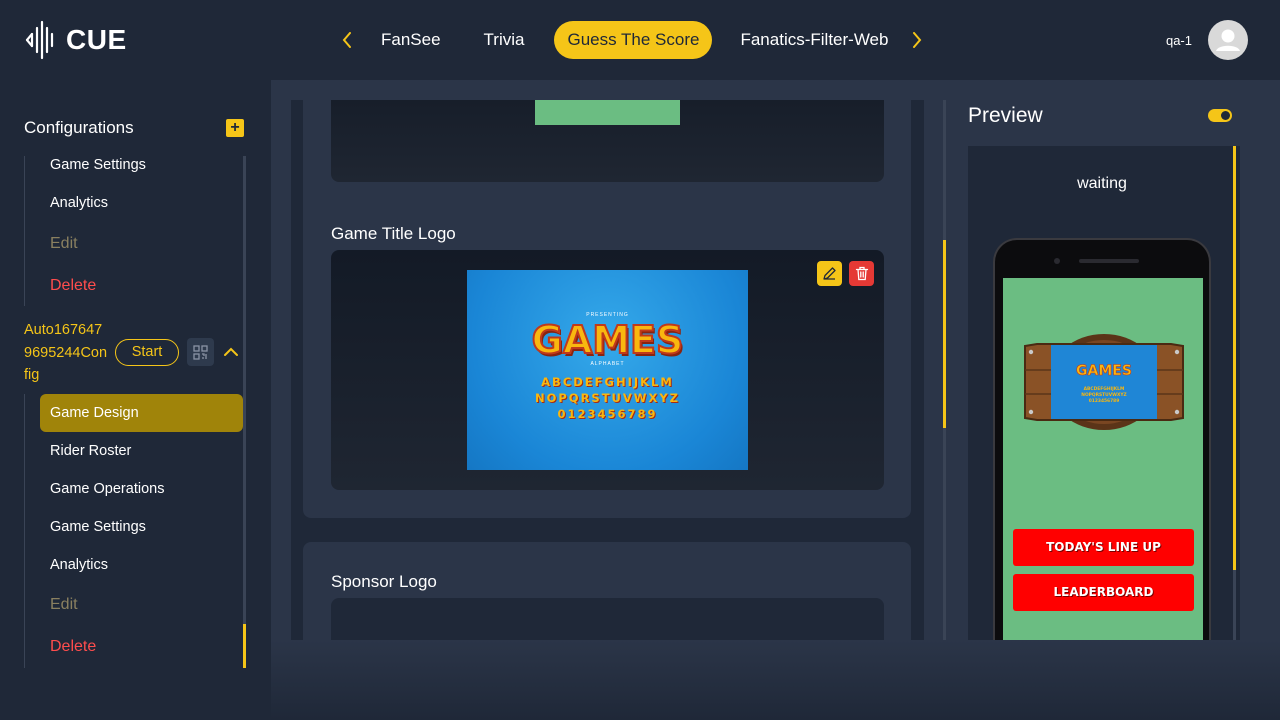 The width and height of the screenshot is (1280, 720). Describe the element at coordinates (1102, 183) in the screenshot. I see `preview-status: waiting` at that location.